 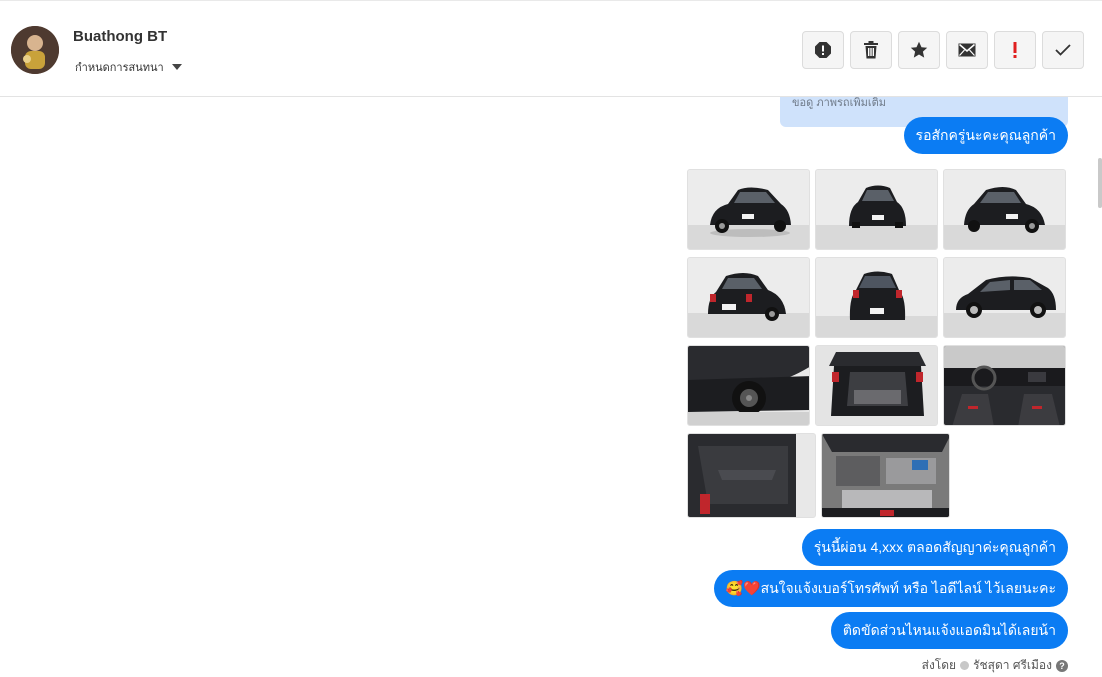 I want to click on car-engine-photo, so click(x=885, y=475).